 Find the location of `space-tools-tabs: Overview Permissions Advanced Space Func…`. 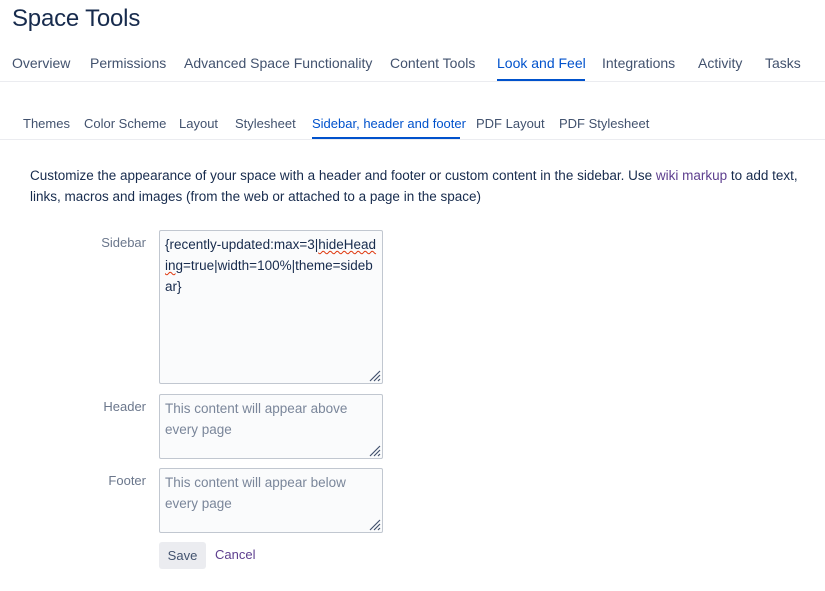

space-tools-tabs: Overview Permissions Advanced Space Func… is located at coordinates (412, 64).